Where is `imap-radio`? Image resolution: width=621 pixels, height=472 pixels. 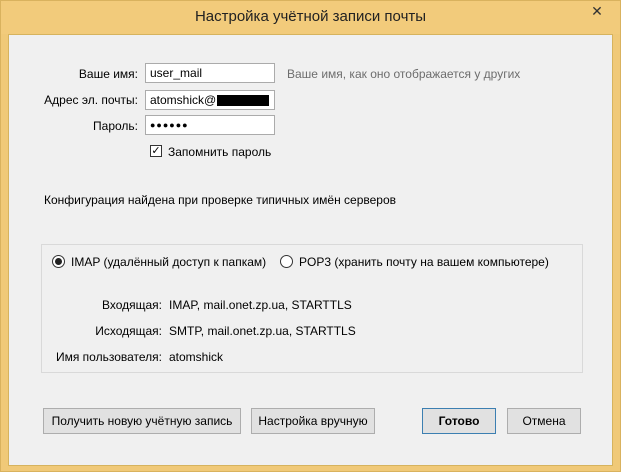 imap-radio is located at coordinates (58, 261).